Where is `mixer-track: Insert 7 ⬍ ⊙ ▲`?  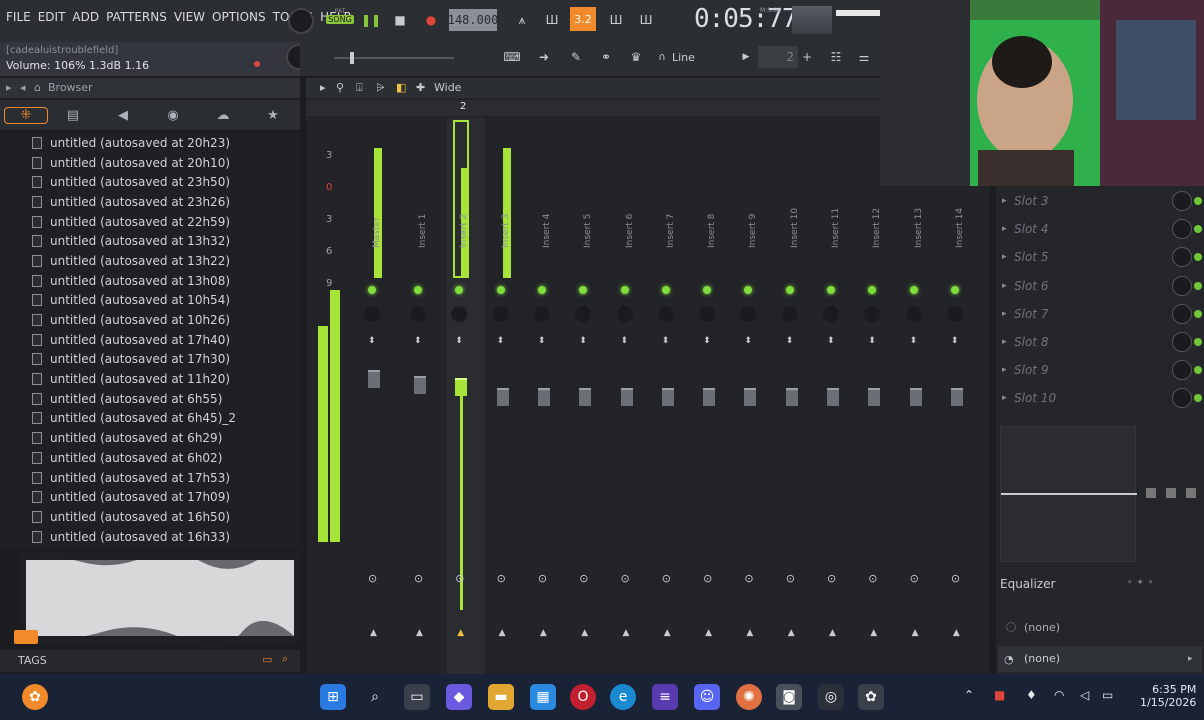
mixer-track: Insert 7 ⬍ ⊙ ▲ is located at coordinates (673, 396).